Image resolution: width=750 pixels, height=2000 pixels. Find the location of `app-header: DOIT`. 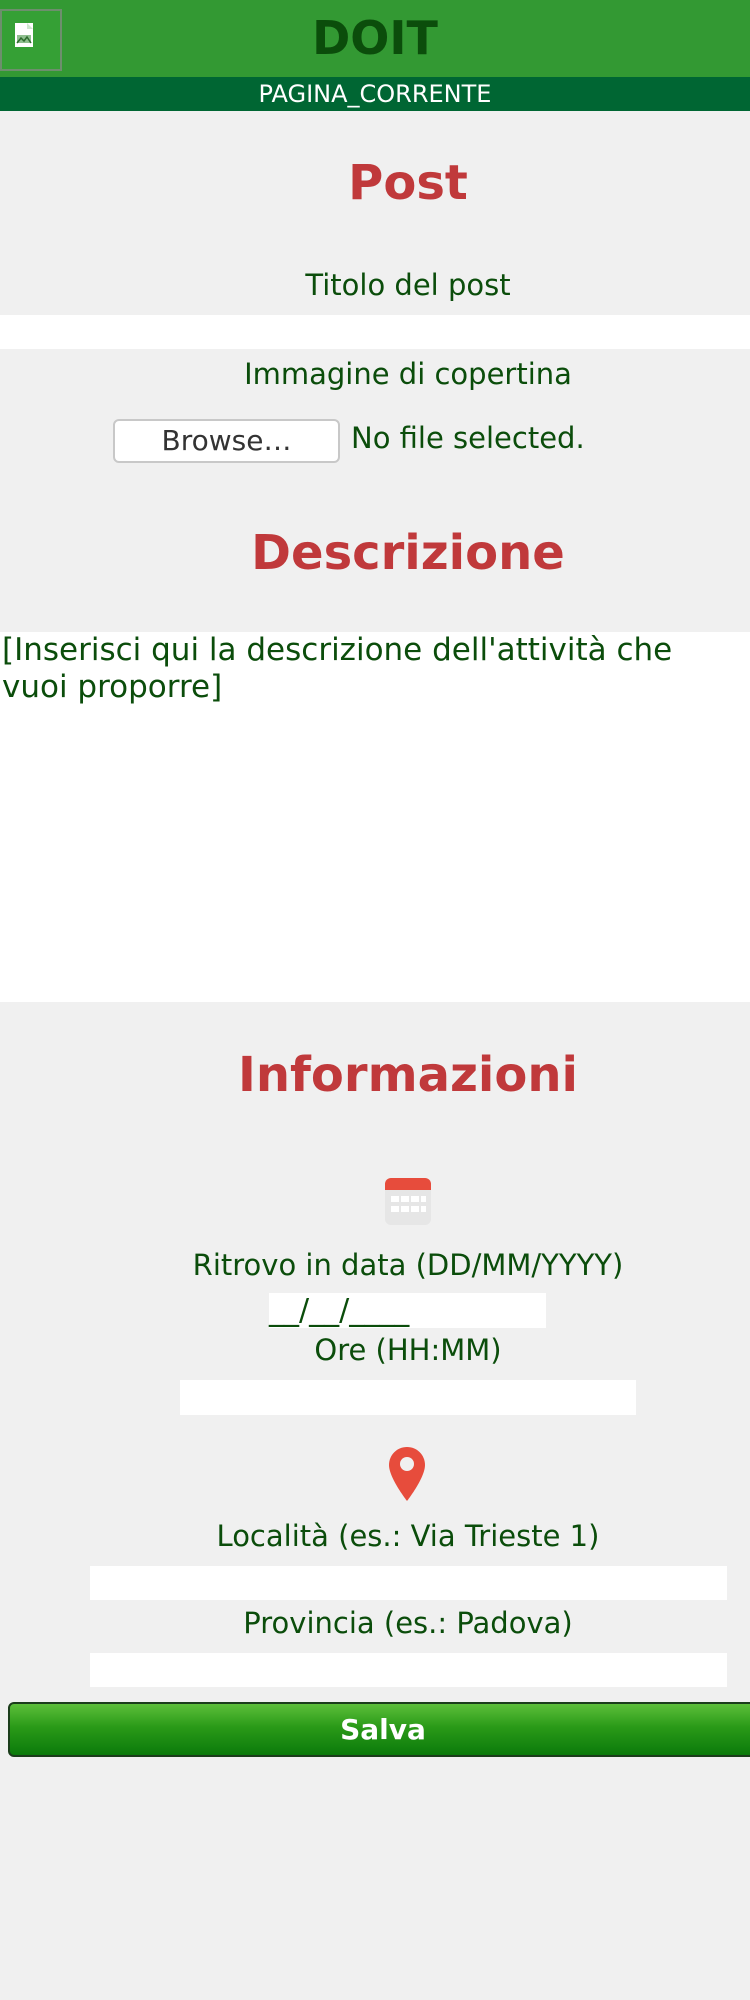

app-header: DOIT is located at coordinates (375, 38).